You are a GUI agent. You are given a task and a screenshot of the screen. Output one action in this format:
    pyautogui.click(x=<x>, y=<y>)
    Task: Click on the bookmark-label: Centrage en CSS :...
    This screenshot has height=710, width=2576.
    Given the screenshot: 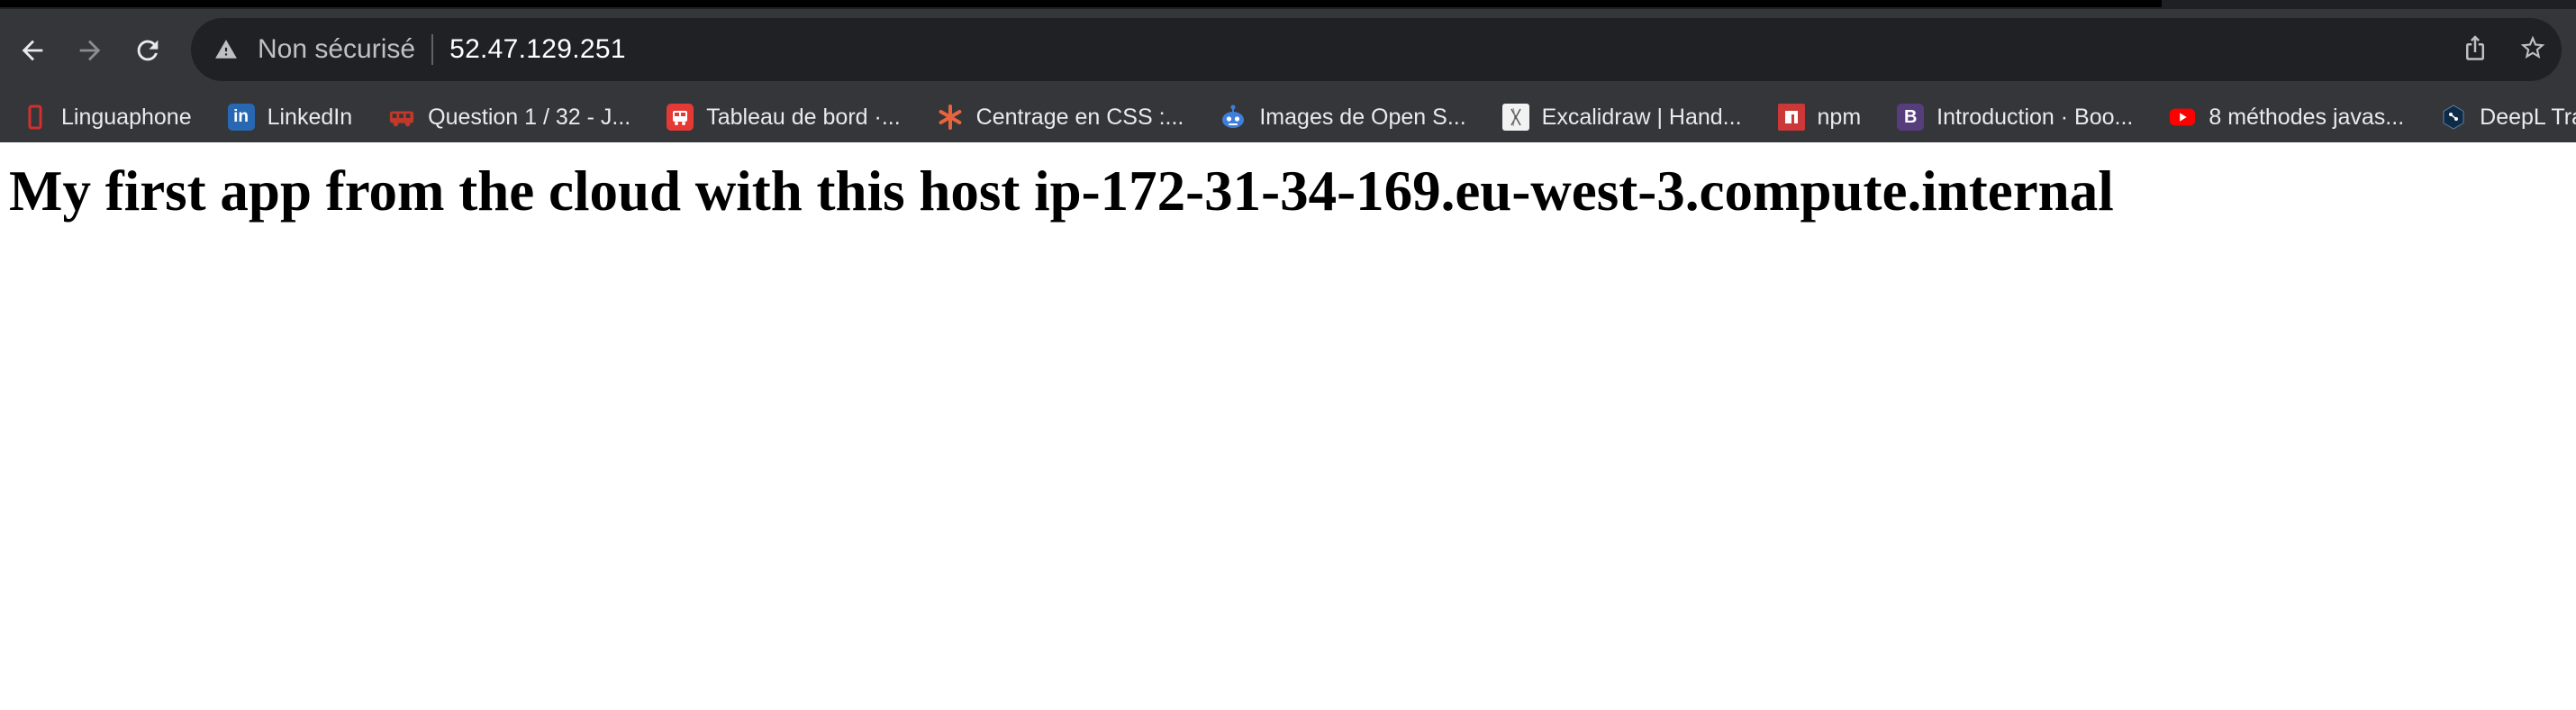 What is the action you would take?
    pyautogui.click(x=1079, y=117)
    